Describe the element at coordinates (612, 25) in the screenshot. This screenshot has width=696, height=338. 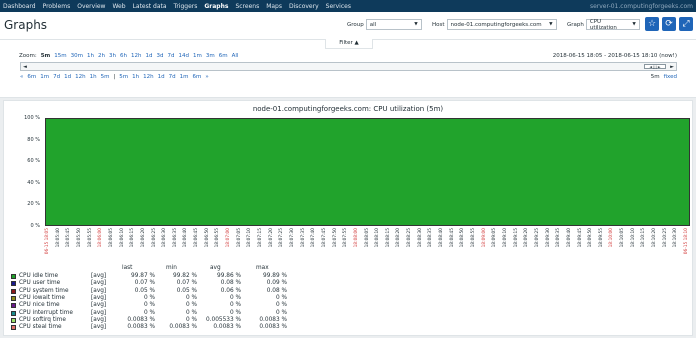
I see `graph-select: CPU utilization ▼` at that location.